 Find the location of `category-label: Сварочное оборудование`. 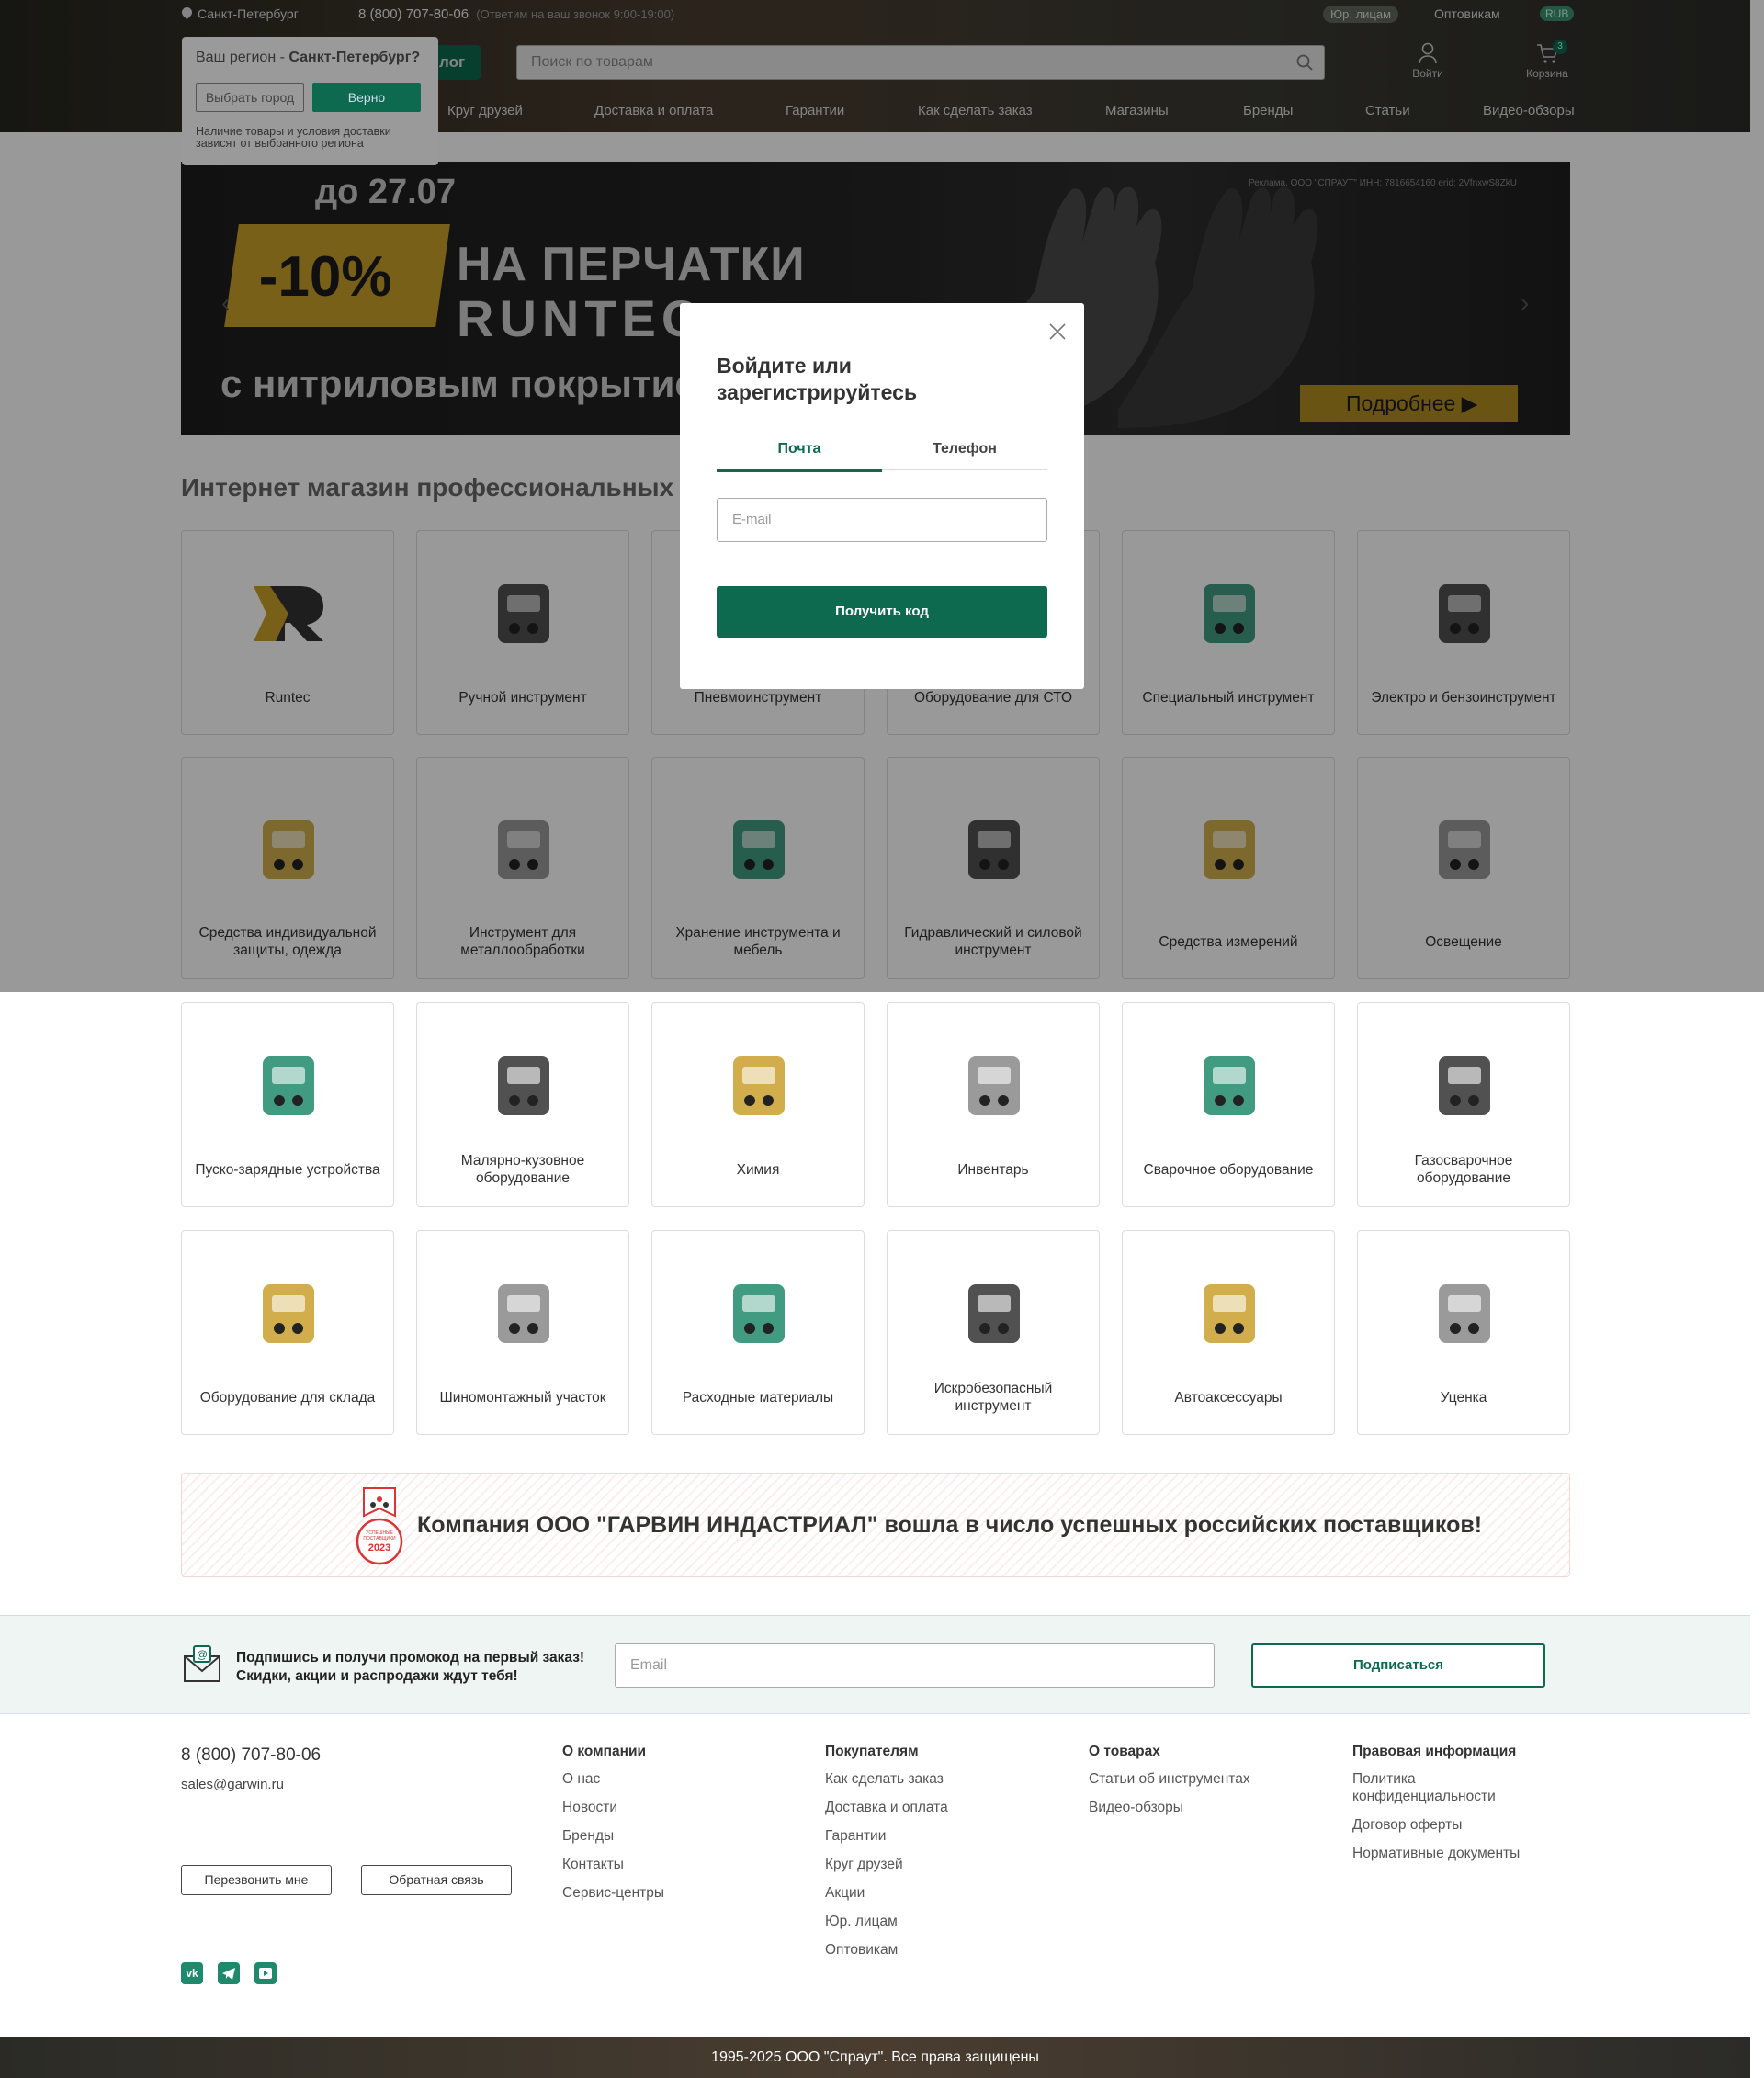

category-label: Сварочное оборудование is located at coordinates (1229, 1169).